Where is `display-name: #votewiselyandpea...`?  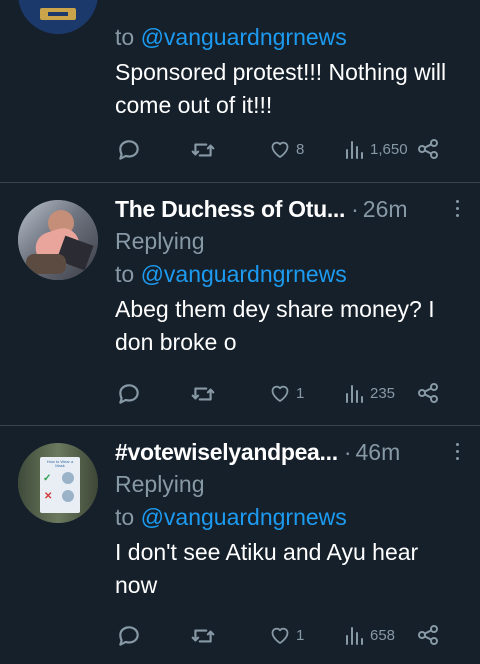
display-name: #votewiselyandpea... is located at coordinates (226, 452).